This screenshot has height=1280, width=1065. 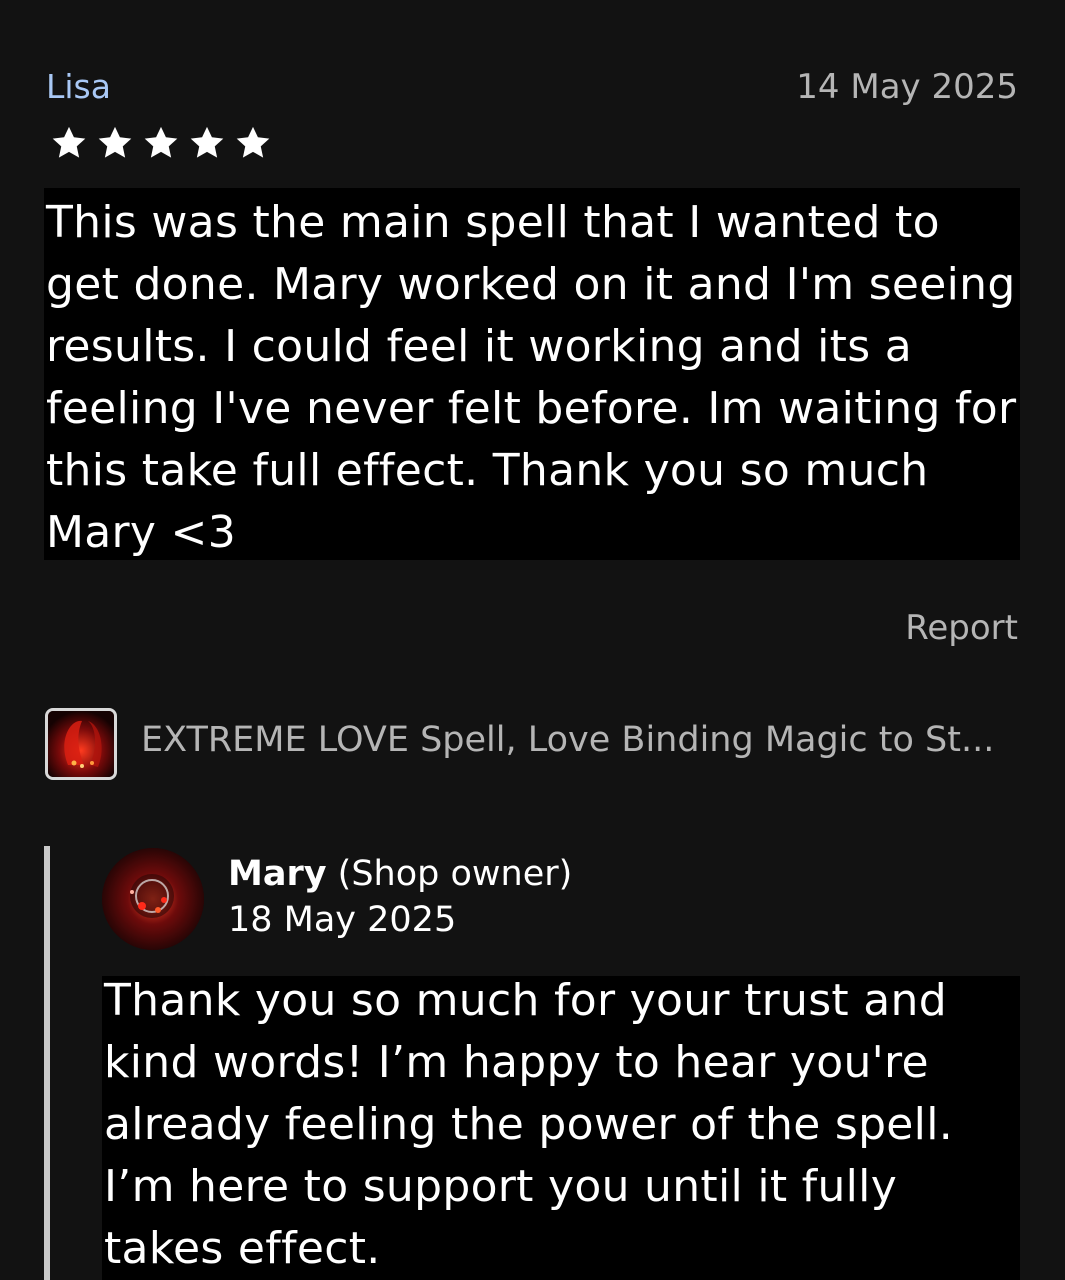 What do you see at coordinates (907, 87) in the screenshot?
I see `review-date: 14 May 2025` at bounding box center [907, 87].